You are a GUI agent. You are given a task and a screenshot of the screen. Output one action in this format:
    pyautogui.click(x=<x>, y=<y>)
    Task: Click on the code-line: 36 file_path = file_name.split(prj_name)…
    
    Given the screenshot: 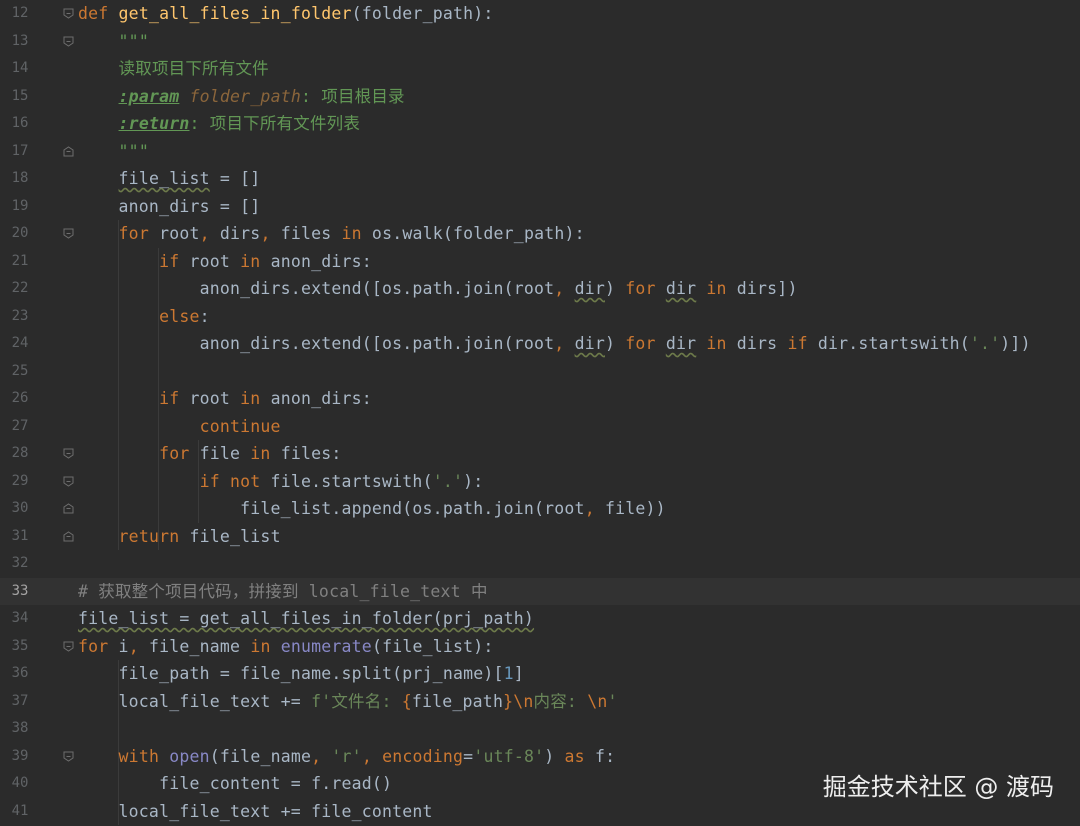 What is the action you would take?
    pyautogui.click(x=540, y=674)
    